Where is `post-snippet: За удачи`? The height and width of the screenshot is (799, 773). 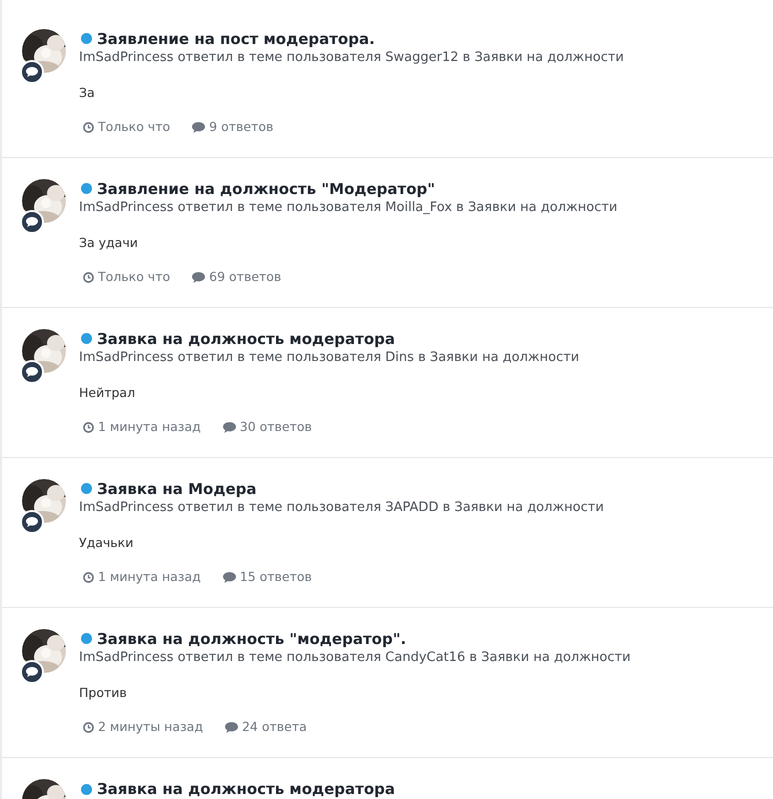 post-snippet: За удачи is located at coordinates (109, 243).